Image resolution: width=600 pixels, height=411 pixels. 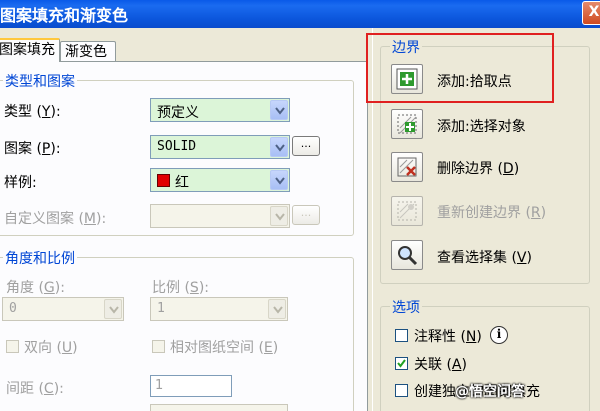 I want to click on associative-checkbox, so click(x=401, y=363).